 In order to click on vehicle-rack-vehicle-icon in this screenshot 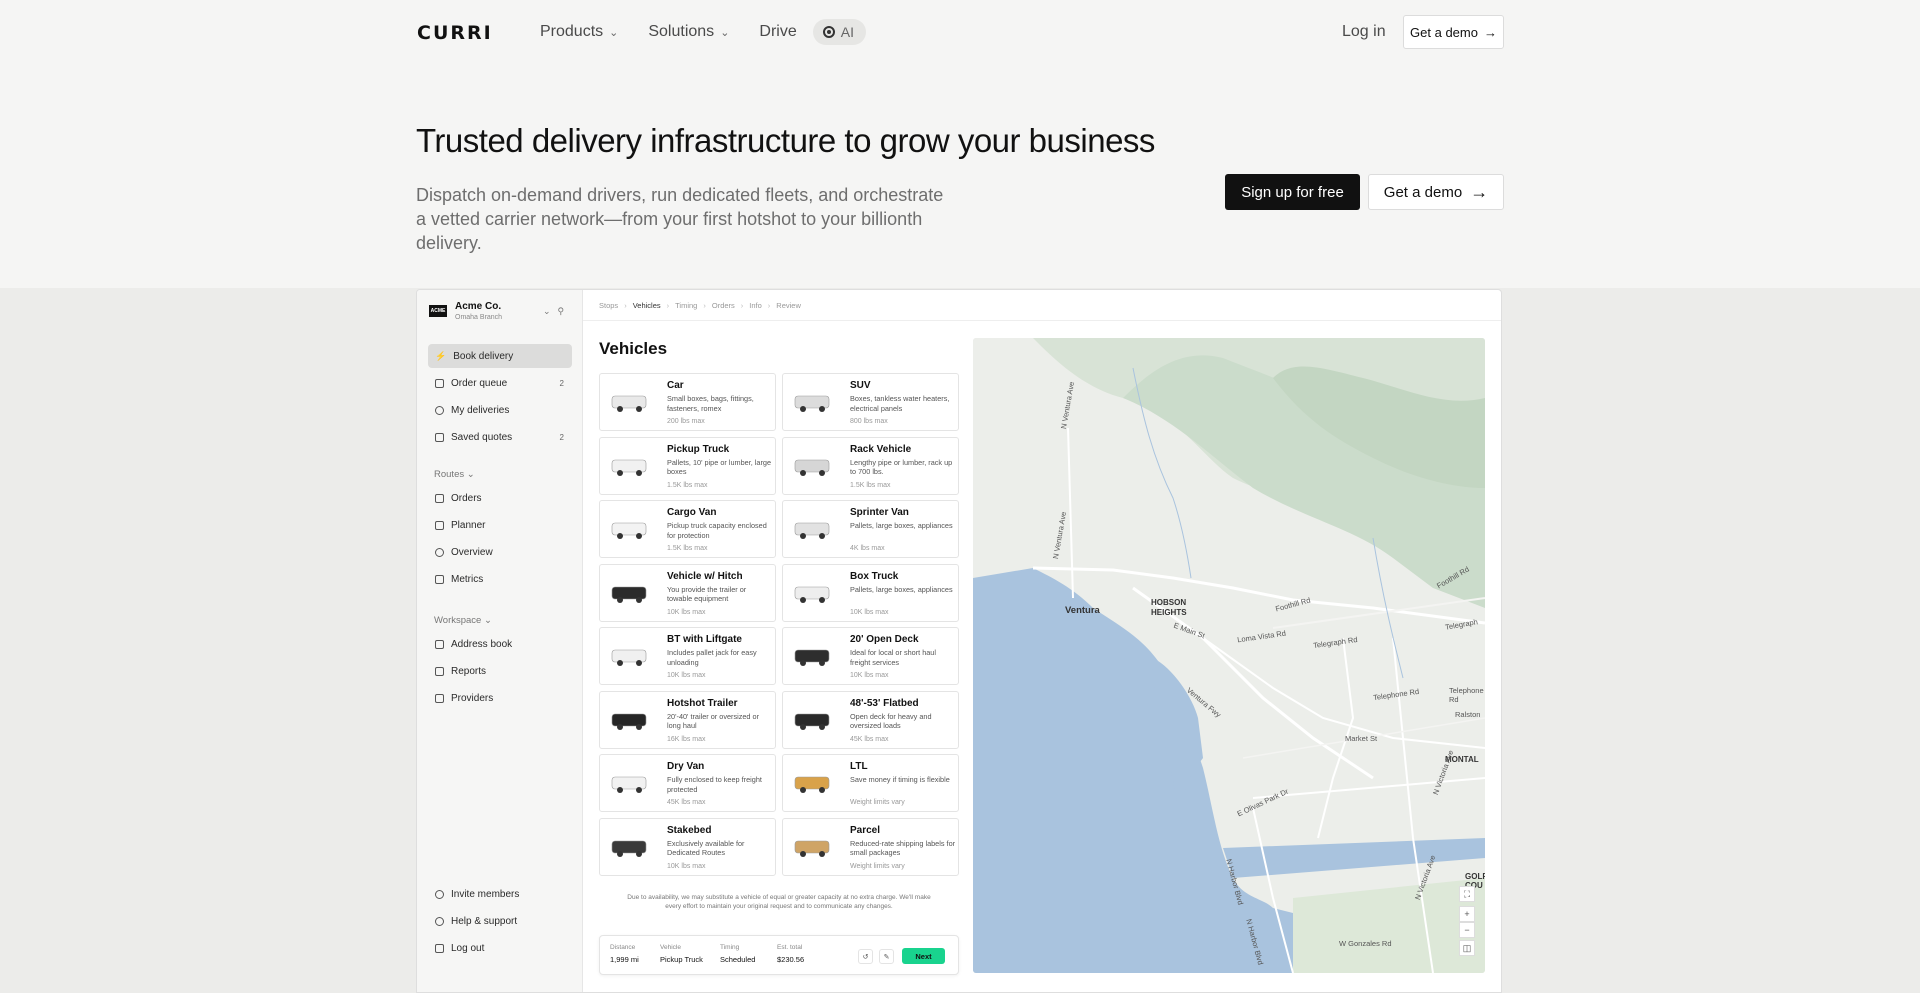, I will do `click(812, 467)`.